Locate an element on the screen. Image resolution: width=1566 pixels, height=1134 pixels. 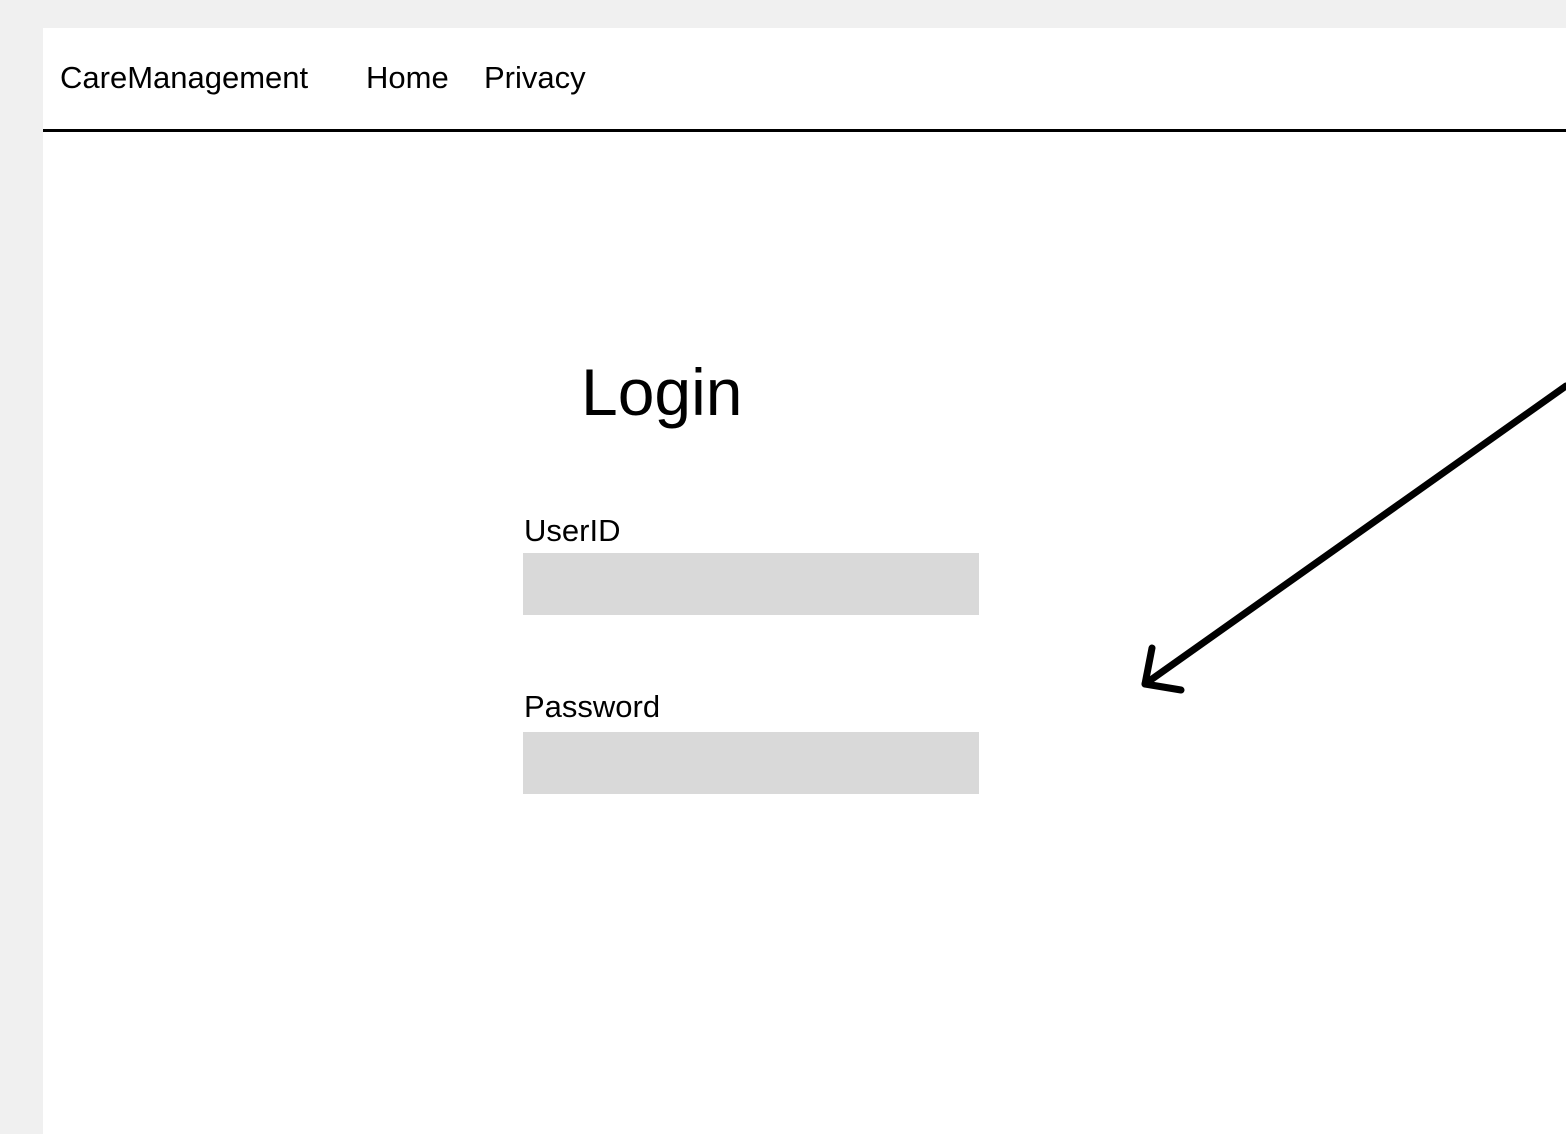
userid-label: UserID is located at coordinates (572, 530).